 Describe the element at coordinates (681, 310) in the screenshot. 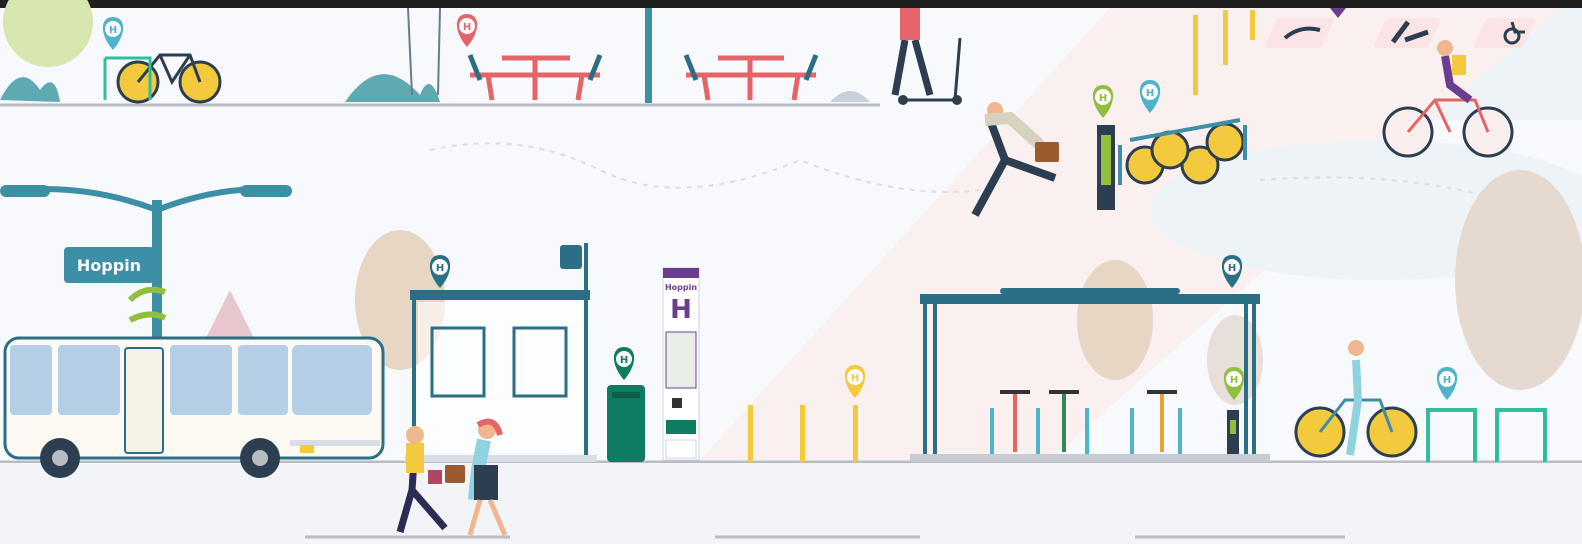

I see `svg-text: H` at that location.